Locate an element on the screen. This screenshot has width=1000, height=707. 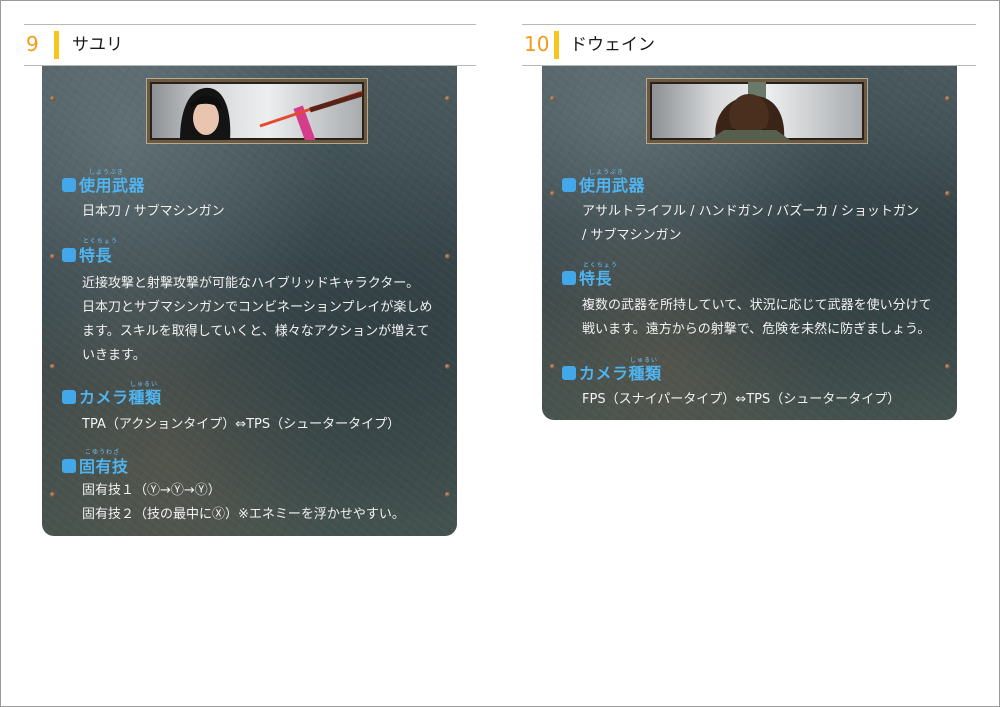
section-text-weapons: 日本刀 / サブマシンガン is located at coordinates (153, 211).